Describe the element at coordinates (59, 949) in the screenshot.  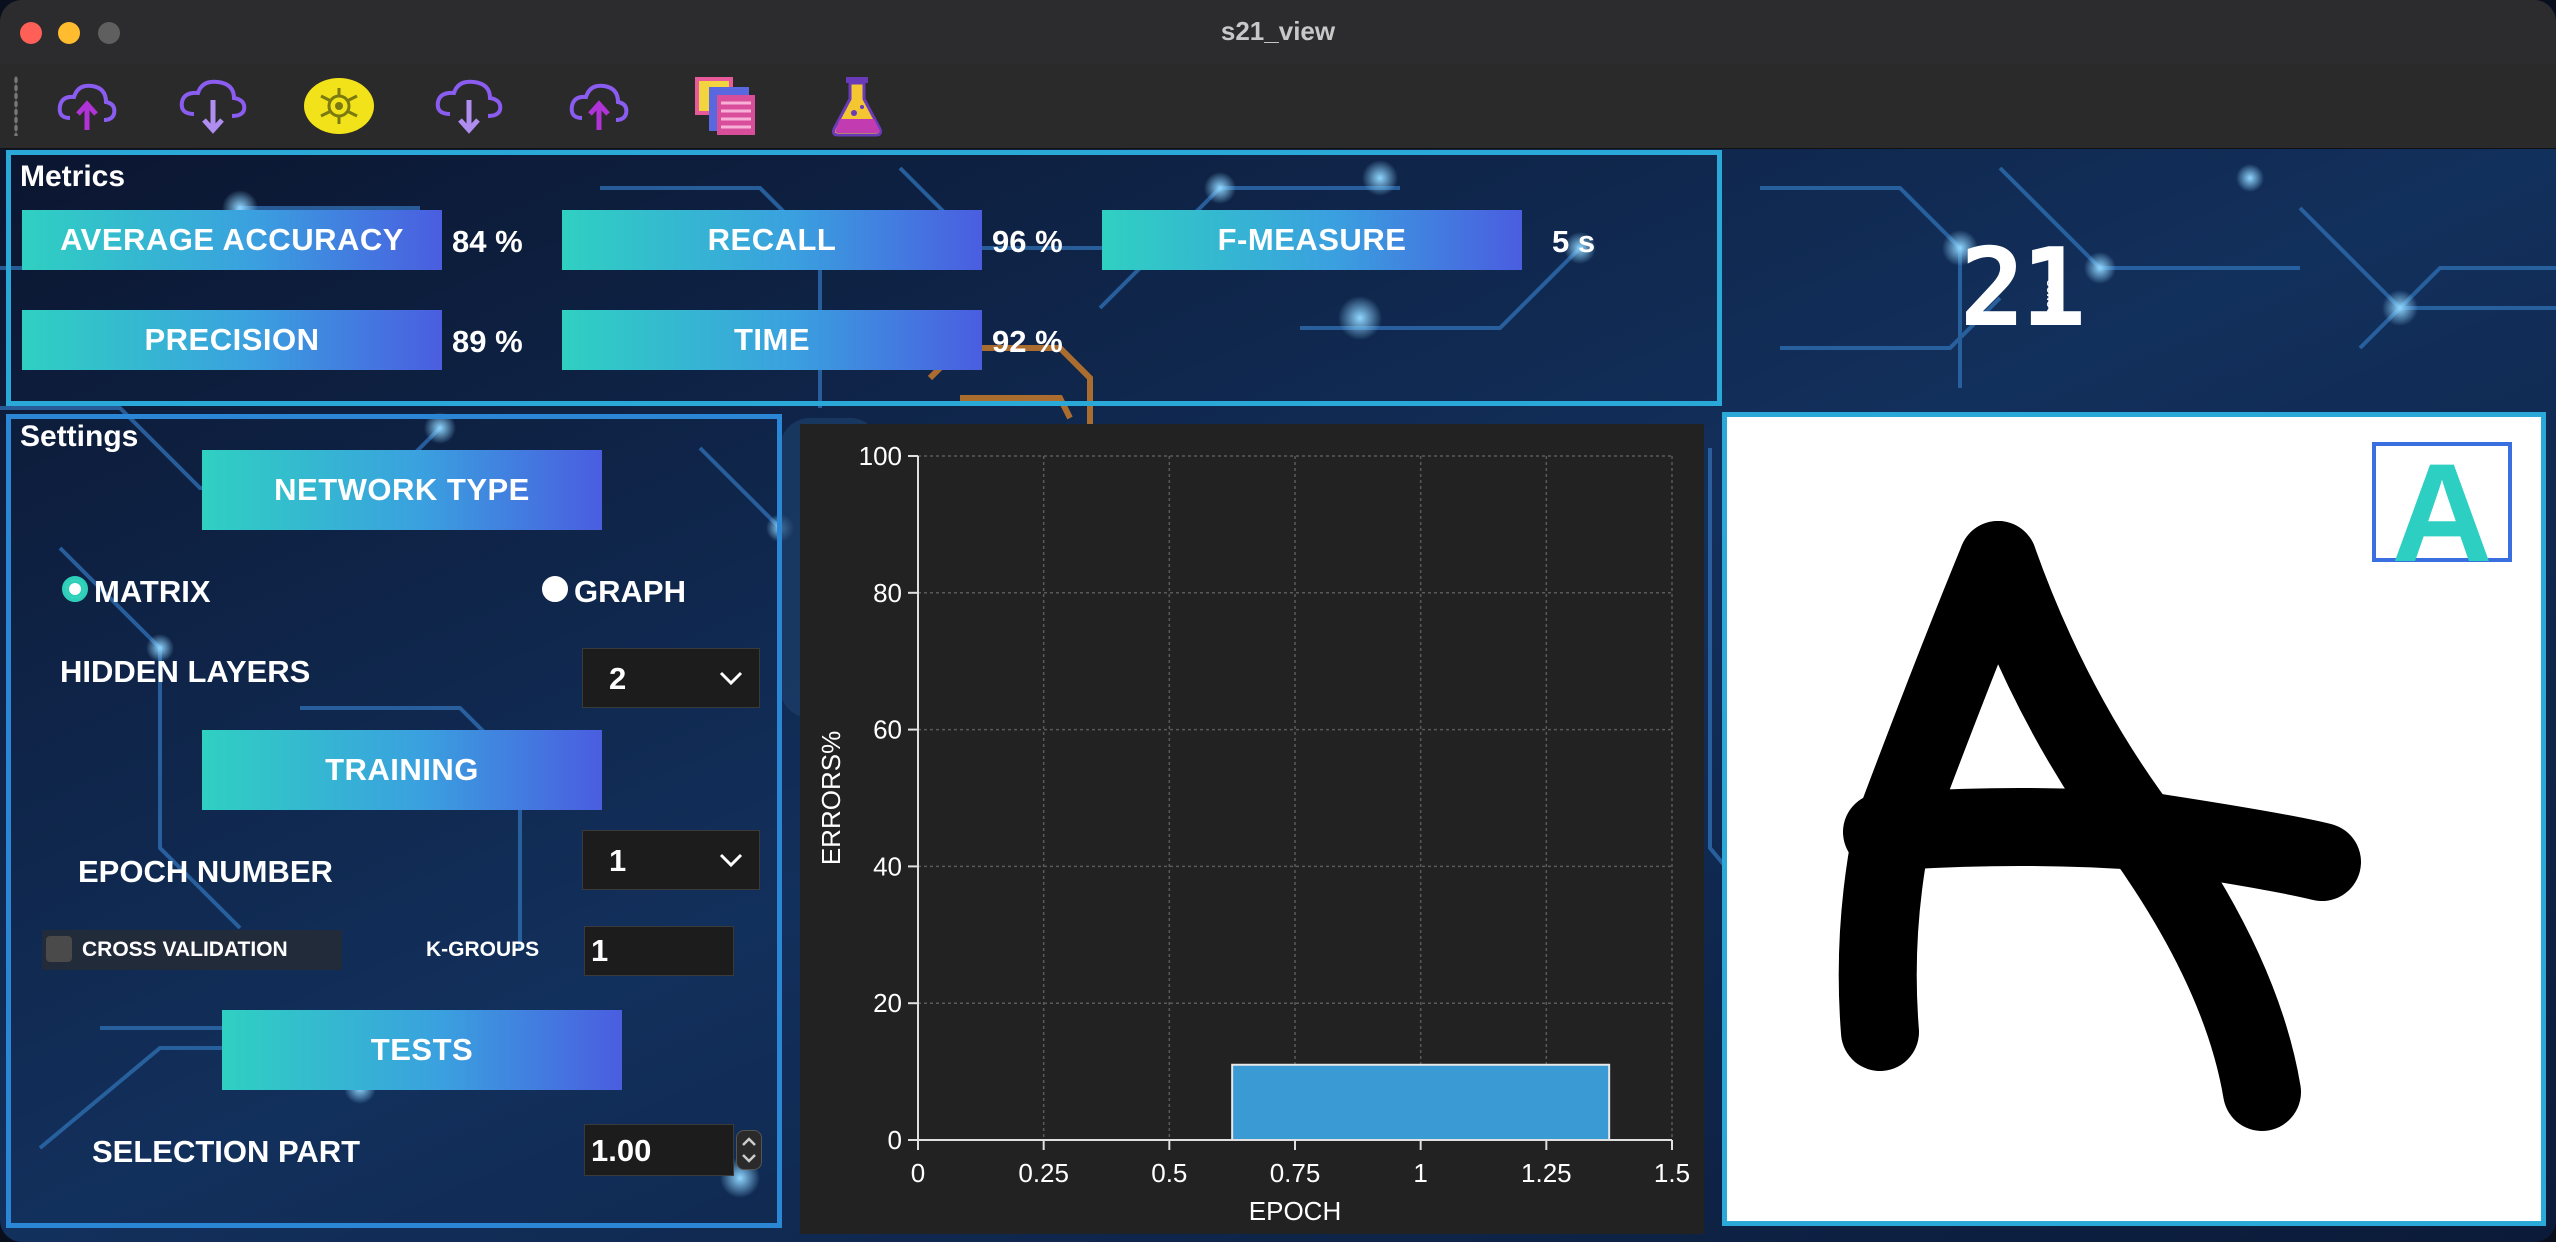
I see `cross-validation-checkbox` at that location.